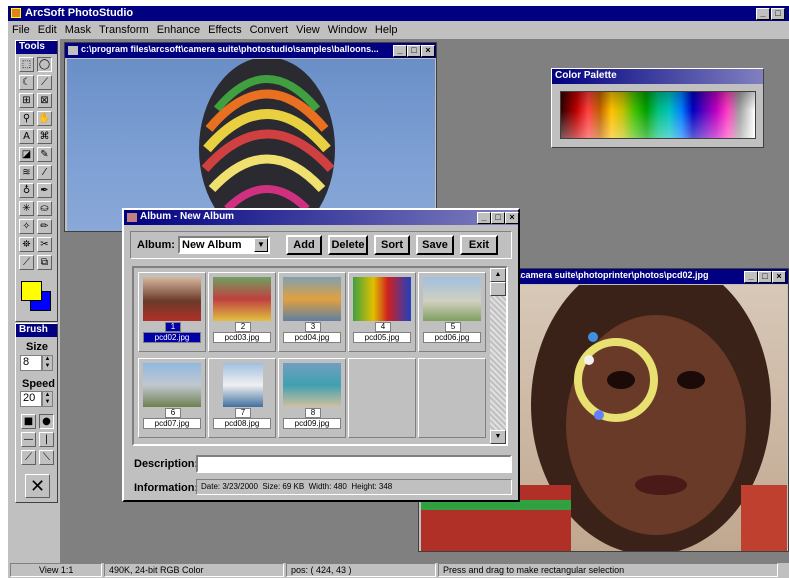  Describe the element at coordinates (36, 330) in the screenshot. I see `brush-title: Brush` at that location.